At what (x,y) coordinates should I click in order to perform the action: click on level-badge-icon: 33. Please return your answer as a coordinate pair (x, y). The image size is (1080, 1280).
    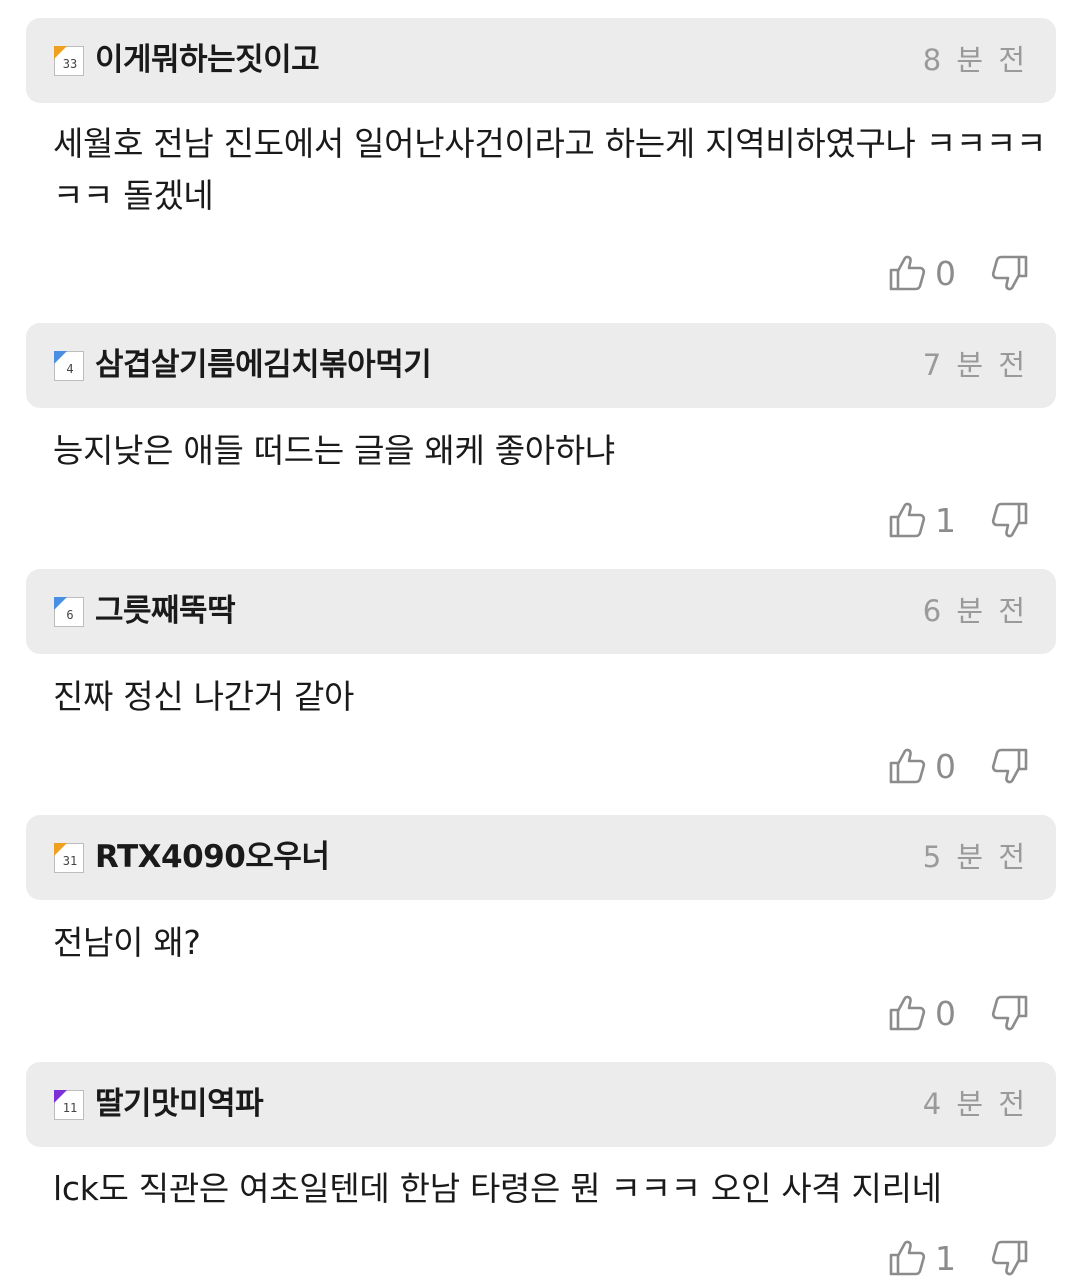
    Looking at the image, I should click on (69, 61).